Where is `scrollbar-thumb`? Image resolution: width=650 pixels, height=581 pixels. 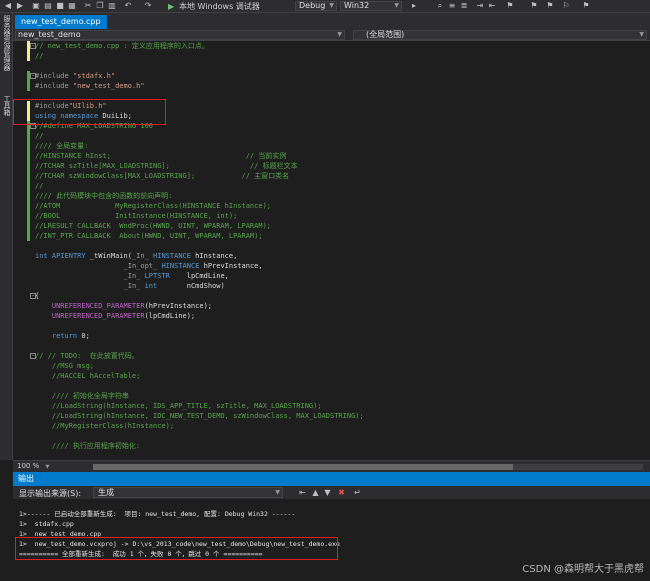 scrollbar-thumb is located at coordinates (303, 467).